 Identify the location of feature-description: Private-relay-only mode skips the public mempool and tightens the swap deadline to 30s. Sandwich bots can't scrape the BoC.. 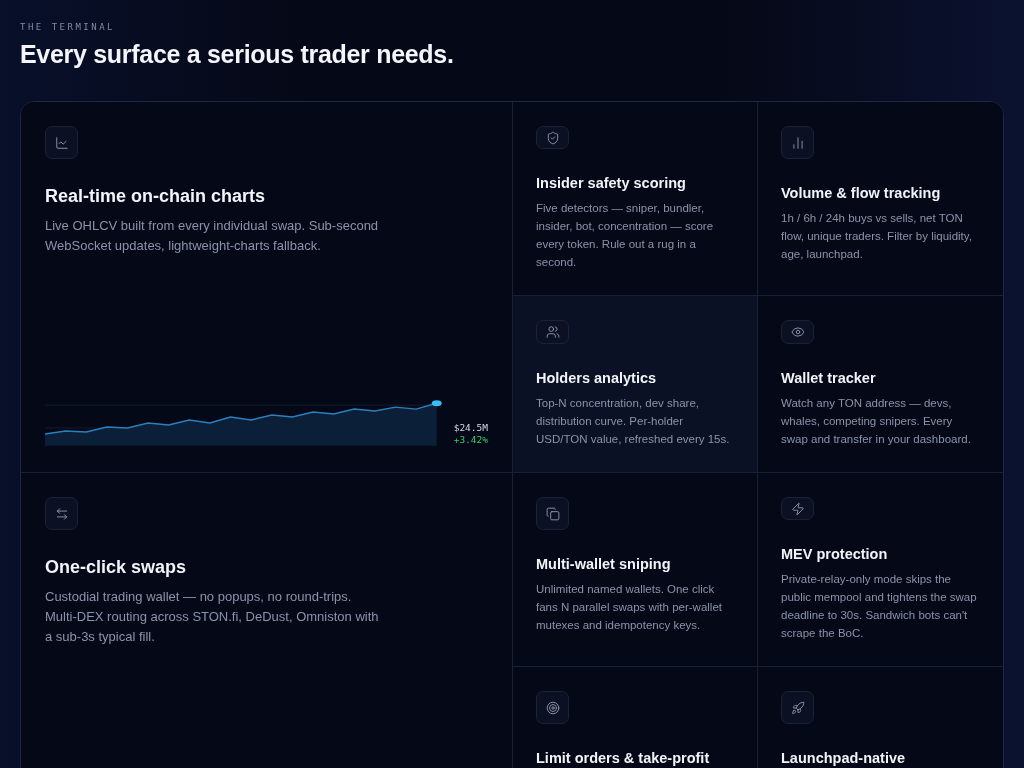
(879, 606).